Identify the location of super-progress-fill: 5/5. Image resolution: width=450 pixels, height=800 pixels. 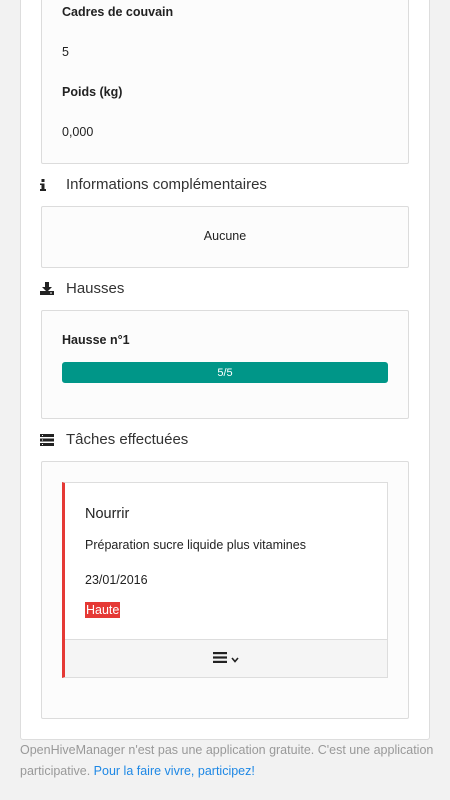
(225, 372).